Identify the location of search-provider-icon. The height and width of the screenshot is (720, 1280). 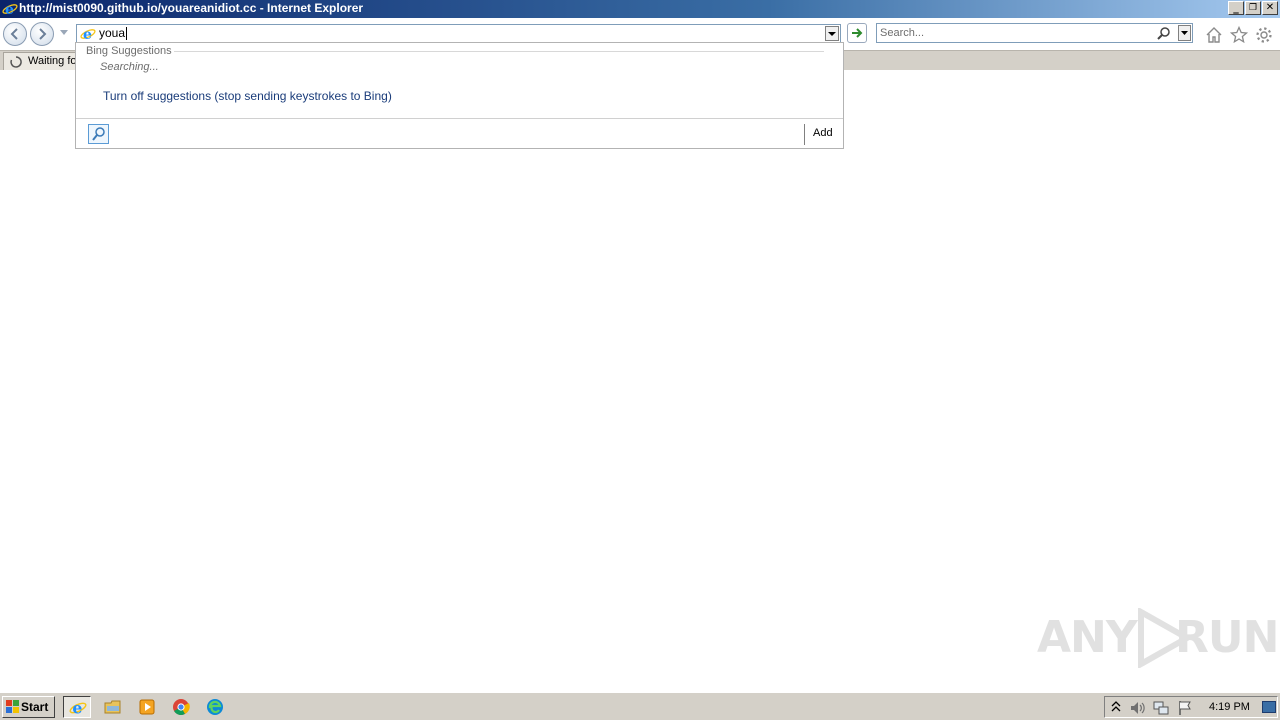
(98, 134).